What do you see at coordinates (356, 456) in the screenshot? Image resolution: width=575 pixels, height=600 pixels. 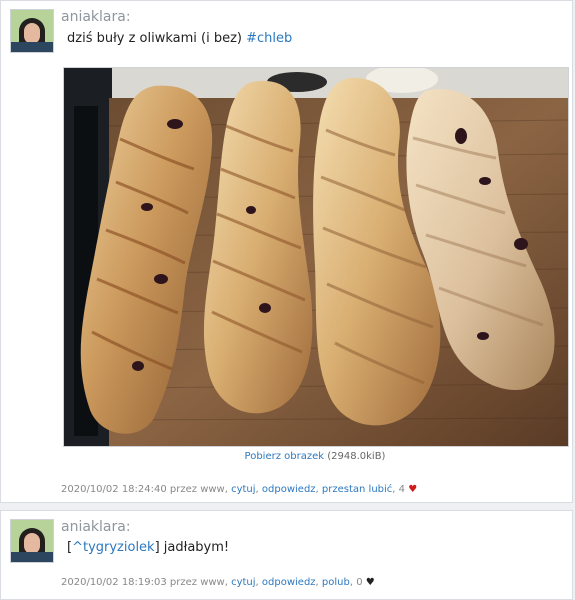 I see `image-size: (2948.0kiB)` at bounding box center [356, 456].